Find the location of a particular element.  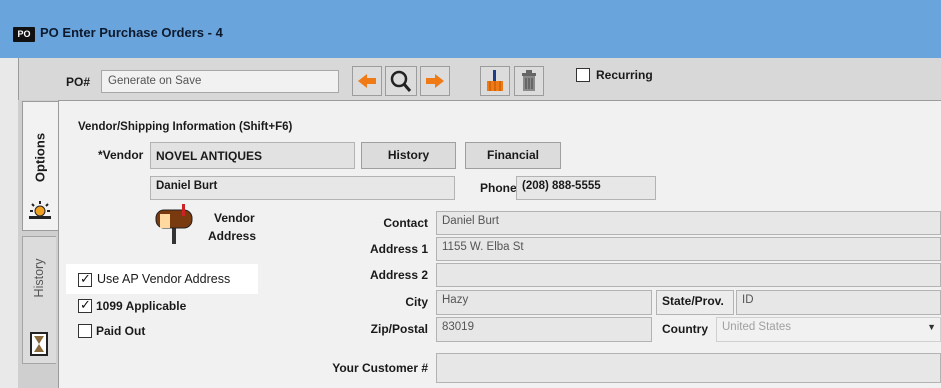

paid-out-label: Paid Out is located at coordinates (121, 331).